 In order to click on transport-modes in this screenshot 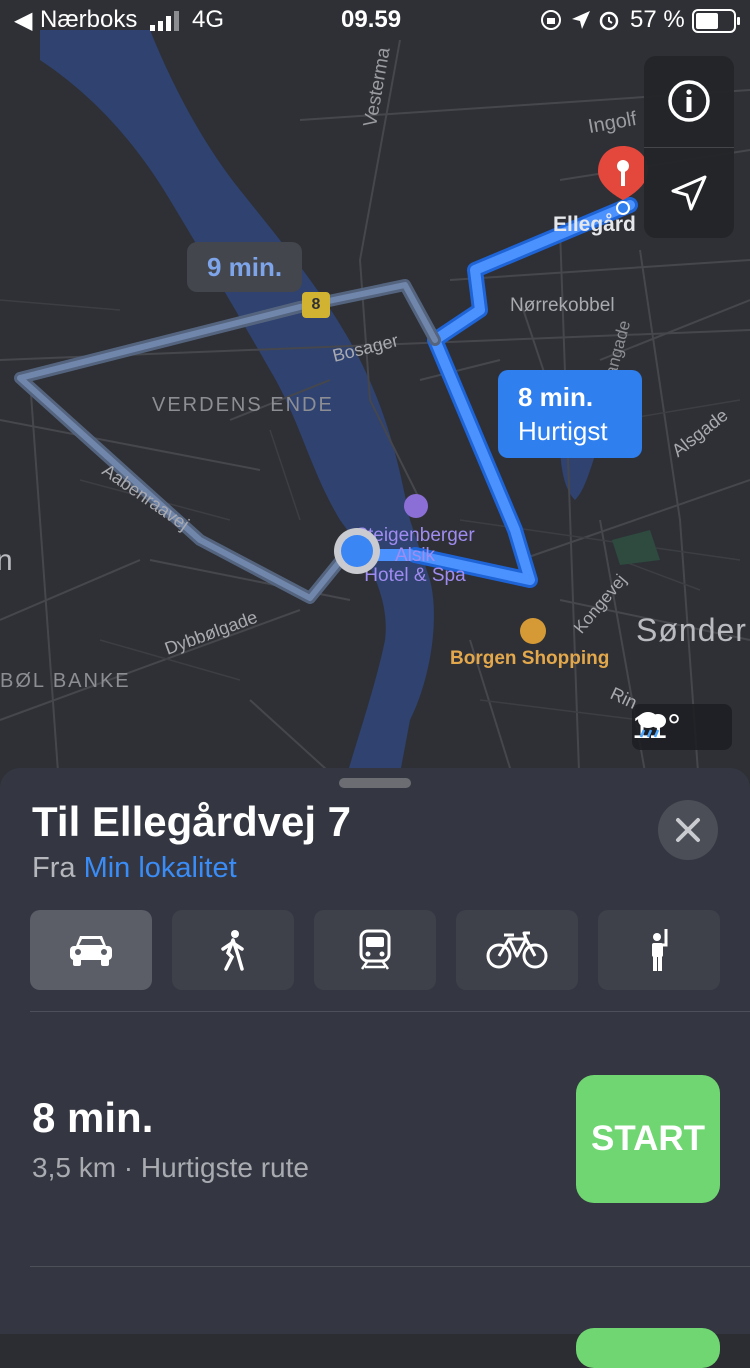, I will do `click(375, 950)`.